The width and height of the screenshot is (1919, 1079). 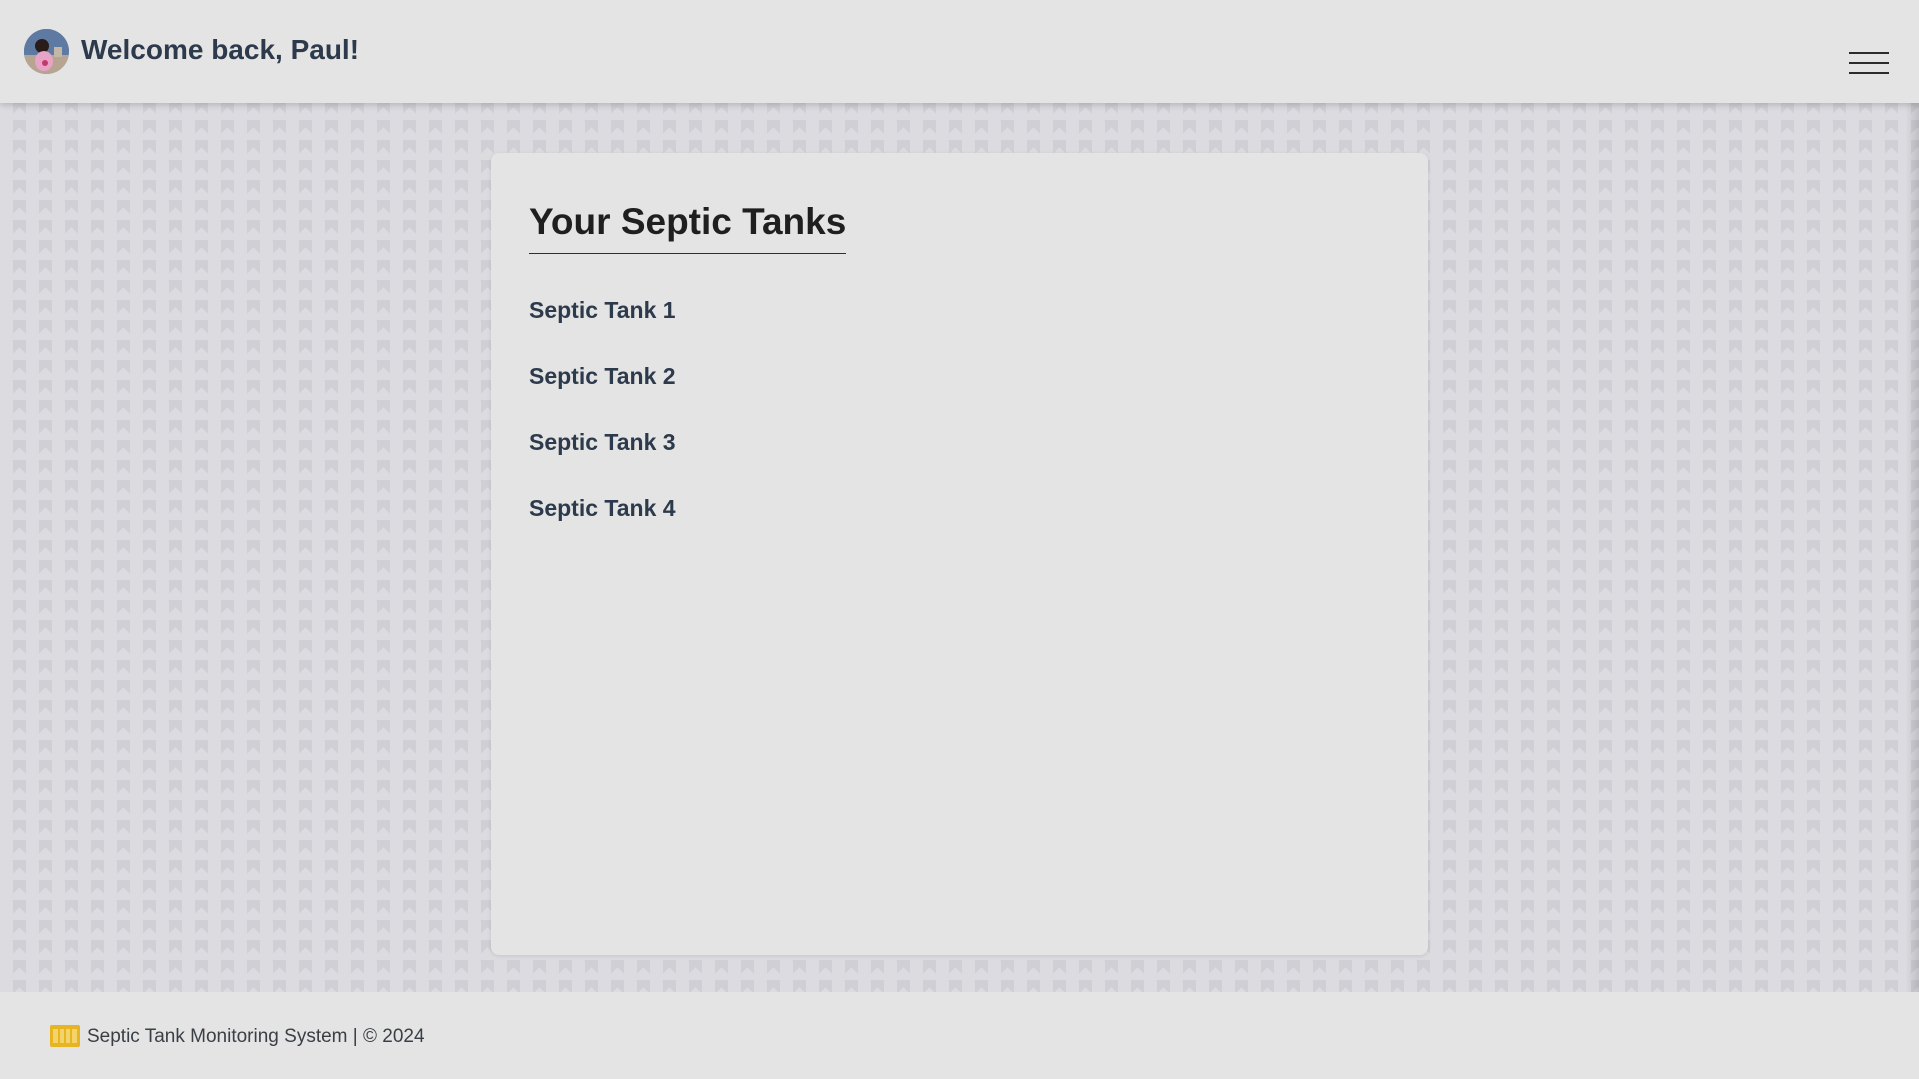 I want to click on septic-tank-link: Septic Tank 3, so click(x=602, y=465).